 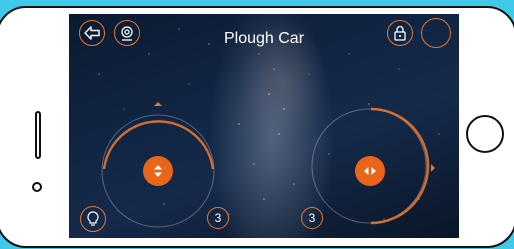 I want to click on up-down-arrows-icon, so click(x=158, y=171).